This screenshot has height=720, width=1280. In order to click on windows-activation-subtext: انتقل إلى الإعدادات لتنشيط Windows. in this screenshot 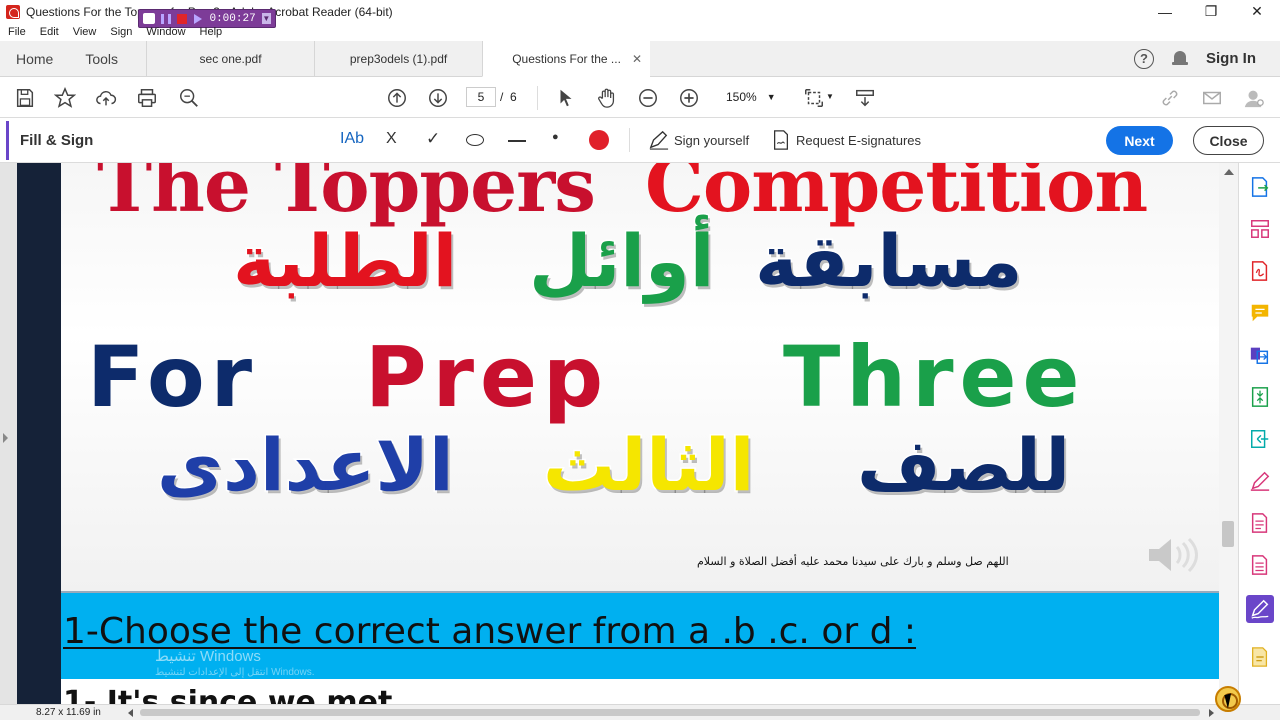, I will do `click(235, 672)`.